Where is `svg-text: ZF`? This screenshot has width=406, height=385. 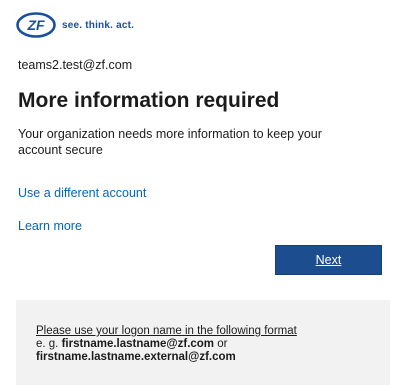
svg-text: ZF is located at coordinates (35, 25).